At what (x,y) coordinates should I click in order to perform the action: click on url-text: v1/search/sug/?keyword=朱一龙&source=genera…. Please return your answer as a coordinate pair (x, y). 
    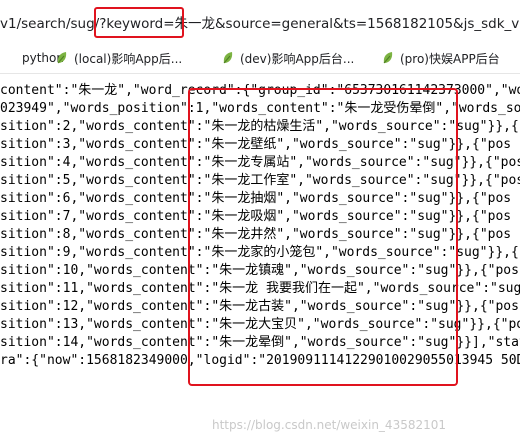
    Looking at the image, I should click on (260, 22).